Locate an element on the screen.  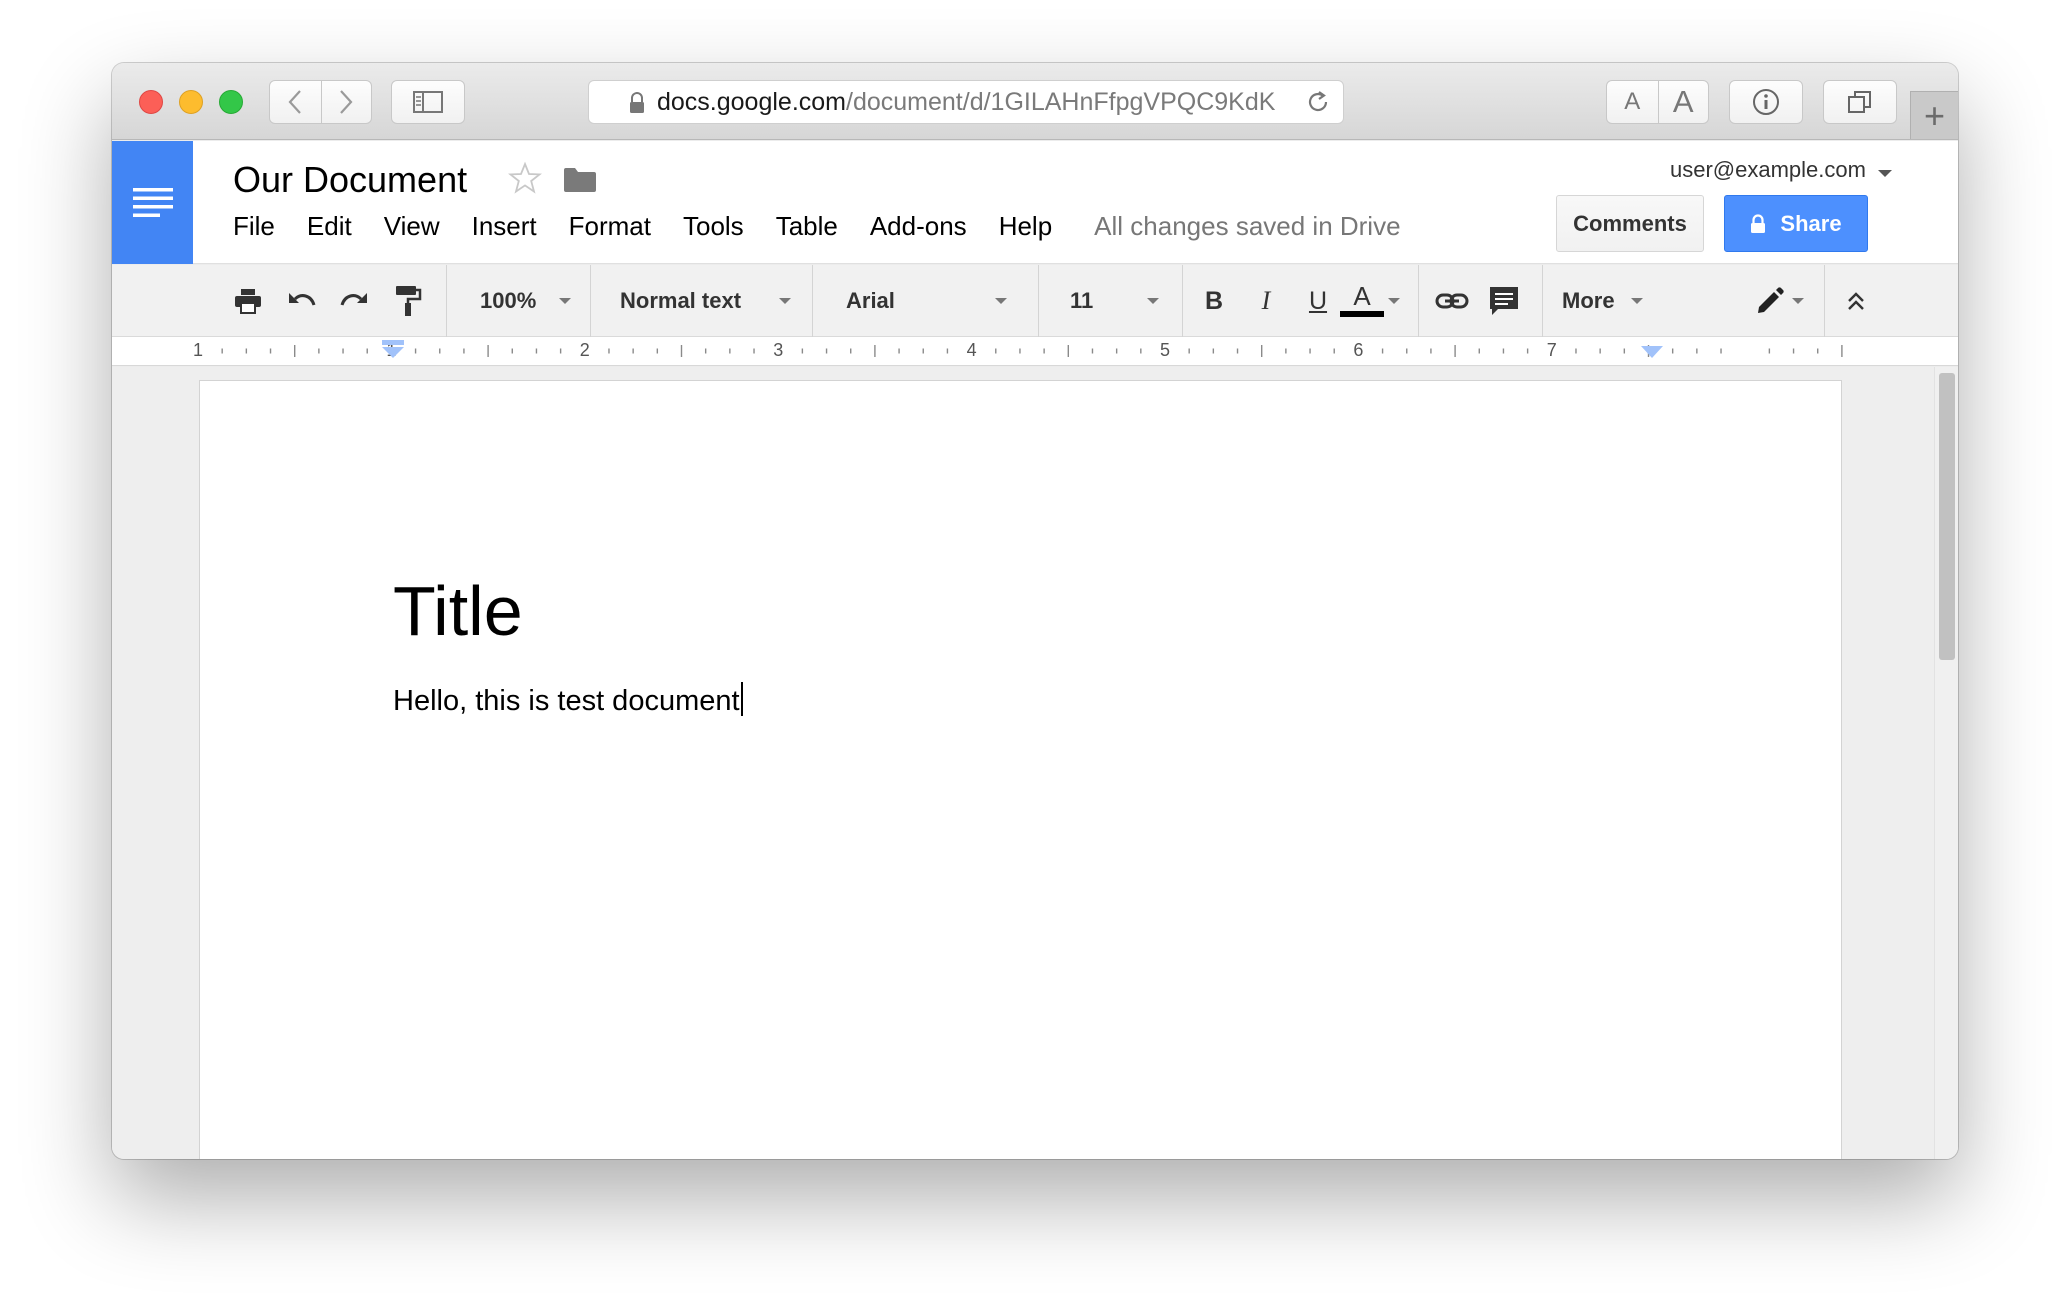
menu-file: File is located at coordinates (254, 226).